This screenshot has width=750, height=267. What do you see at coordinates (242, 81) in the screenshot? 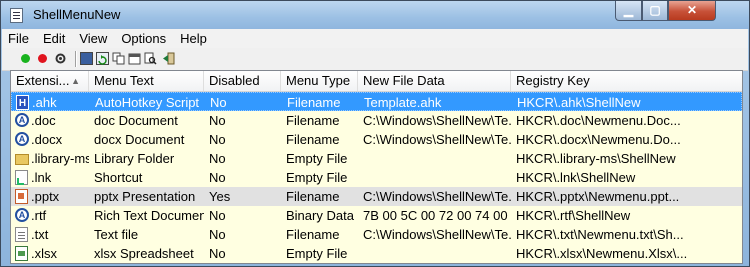
I see `column-header-disabled: Disabled` at bounding box center [242, 81].